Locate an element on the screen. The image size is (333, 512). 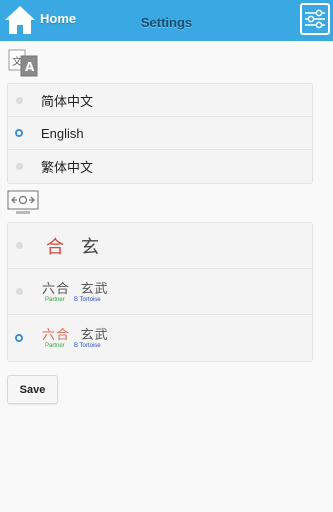
language-label: 繁体中文 is located at coordinates (67, 167).